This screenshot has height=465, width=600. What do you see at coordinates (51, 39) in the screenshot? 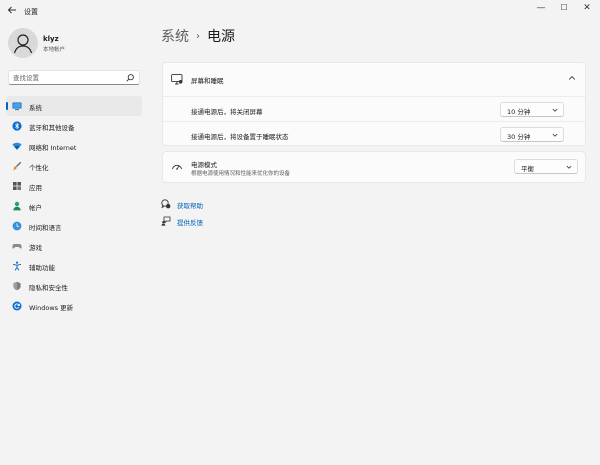
I see `user-name: klyz` at bounding box center [51, 39].